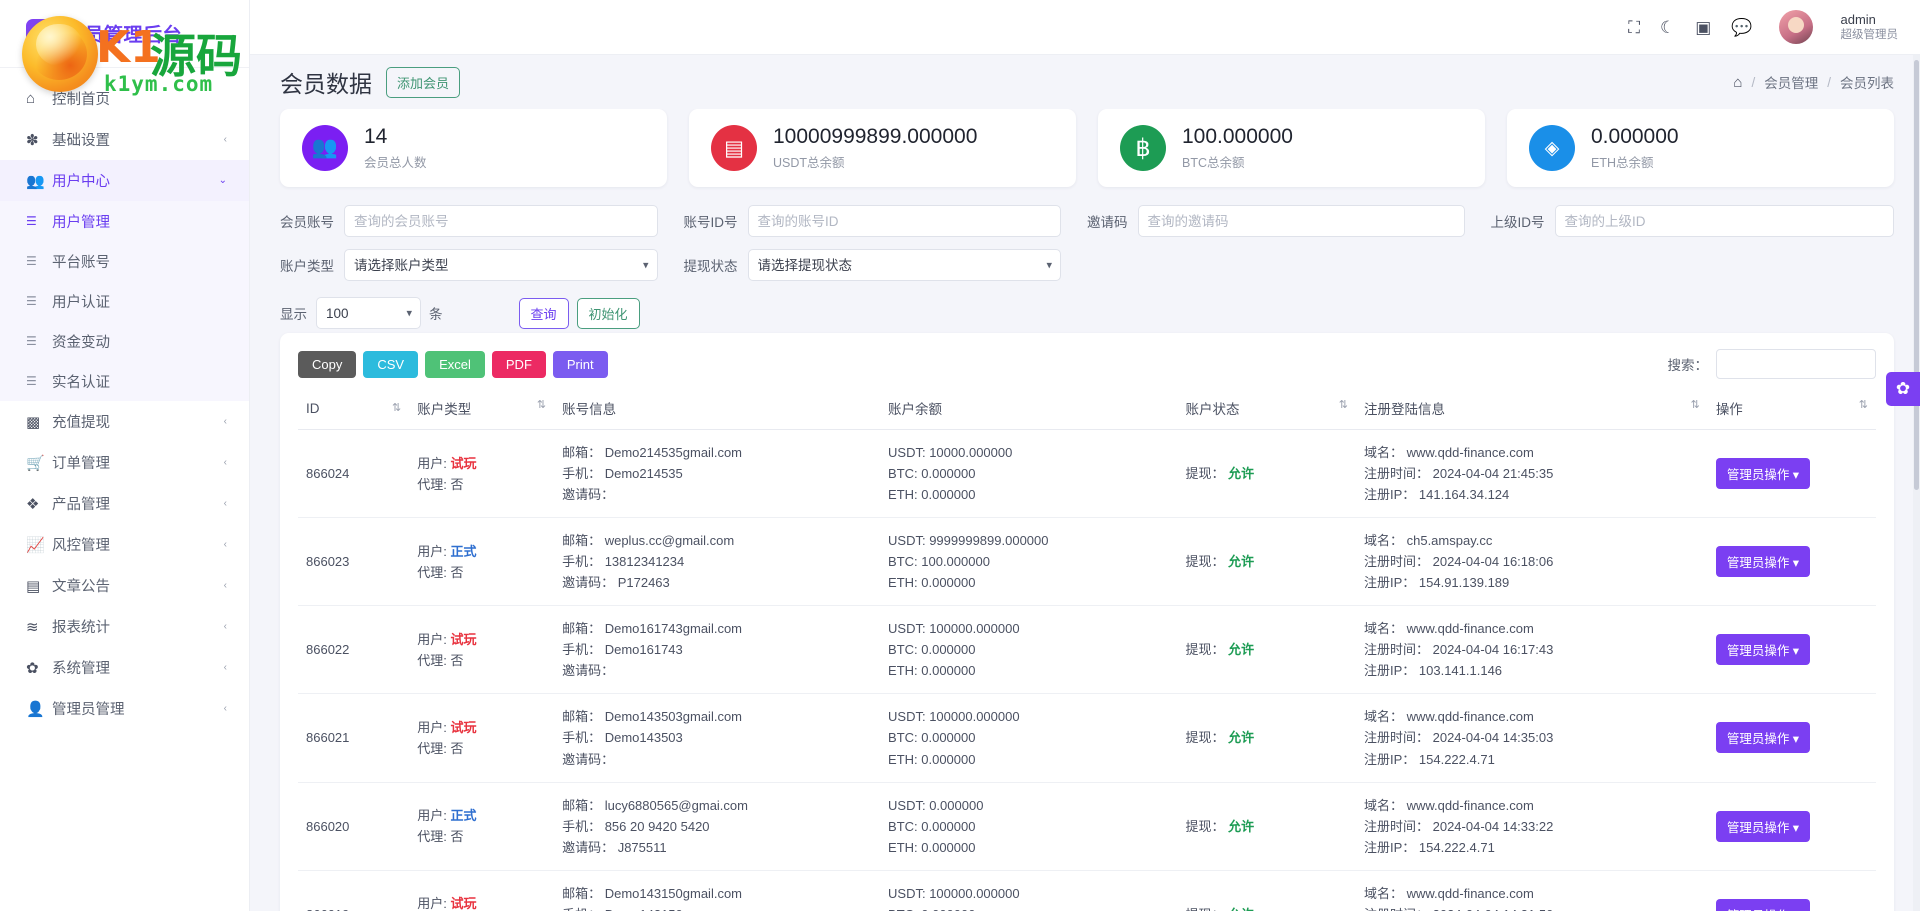 The image size is (1920, 911). Describe the element at coordinates (580, 364) in the screenshot. I see `print-button: Print` at that location.